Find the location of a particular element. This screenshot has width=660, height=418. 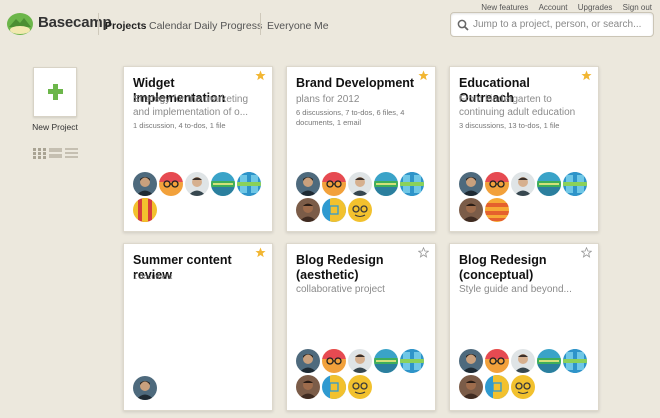

list-view-icon is located at coordinates (71, 153).